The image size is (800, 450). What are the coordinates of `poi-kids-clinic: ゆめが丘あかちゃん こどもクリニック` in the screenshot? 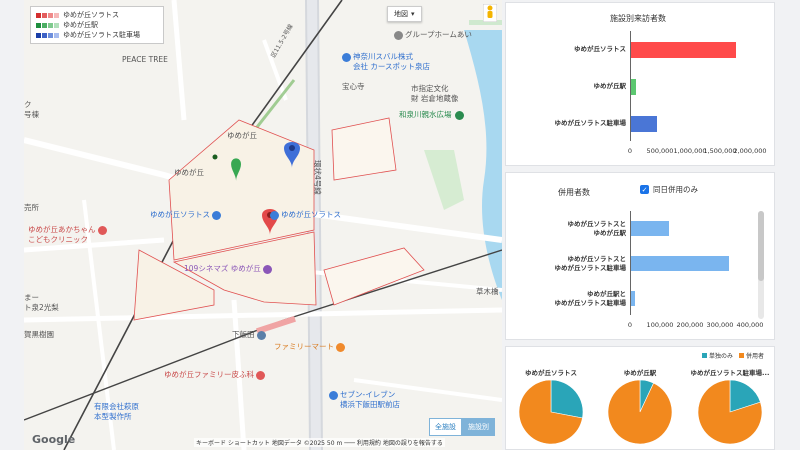 It's located at (68, 235).